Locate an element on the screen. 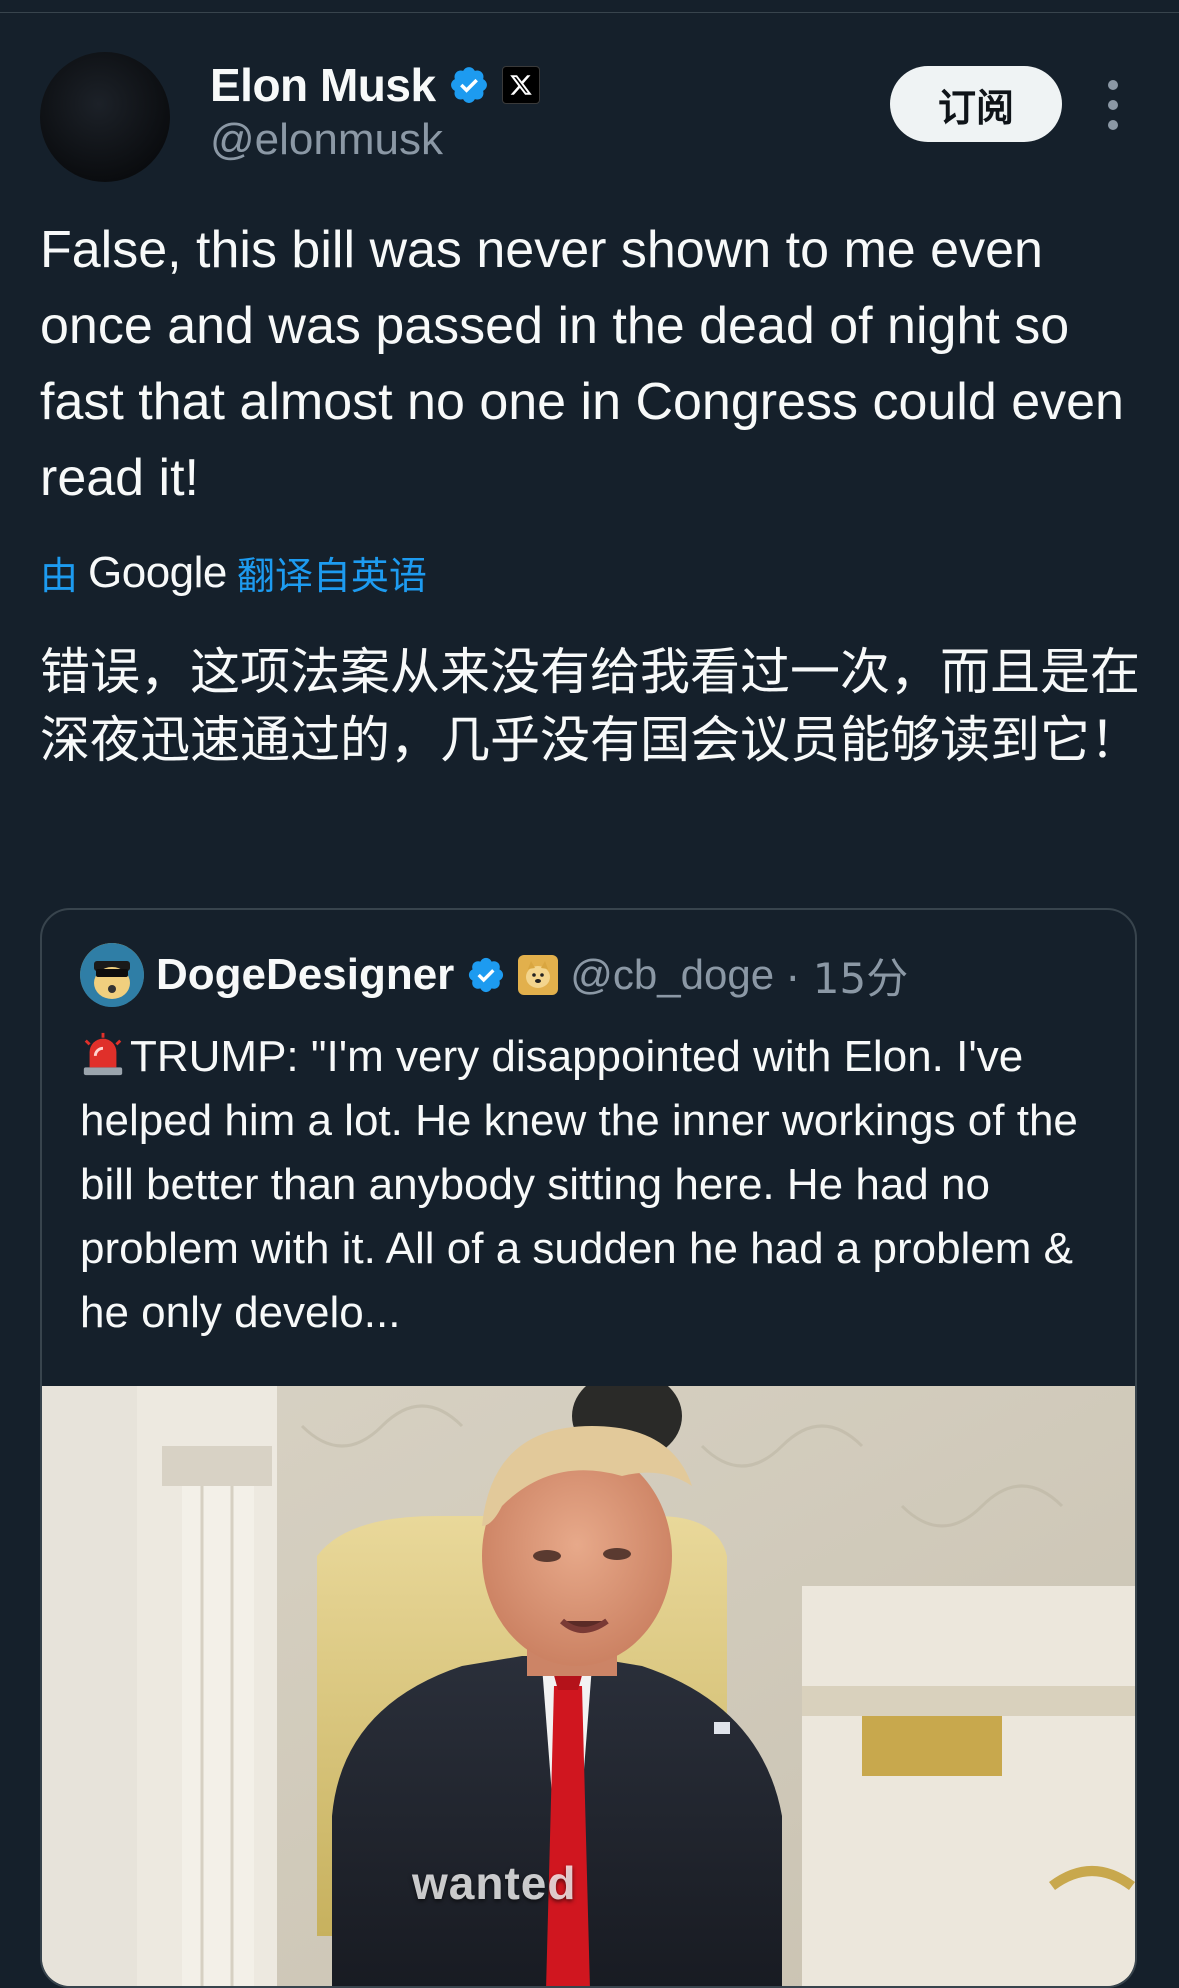 The height and width of the screenshot is (1988, 1179). author-name-row: Elon Musk is located at coordinates (375, 85).